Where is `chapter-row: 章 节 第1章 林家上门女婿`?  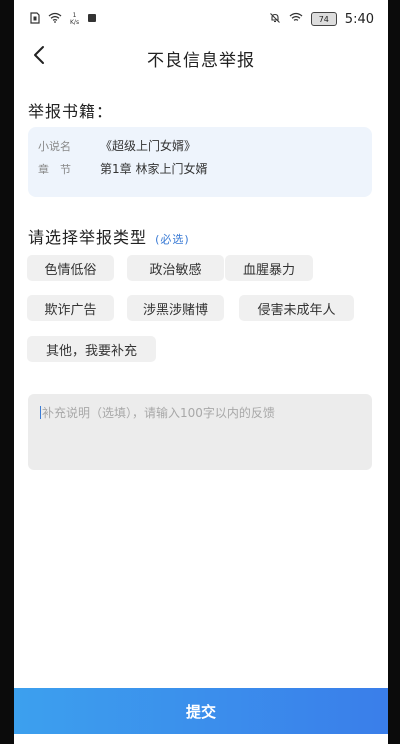
chapter-row: 章 节 第1章 林家上门女婿 is located at coordinates (122, 168).